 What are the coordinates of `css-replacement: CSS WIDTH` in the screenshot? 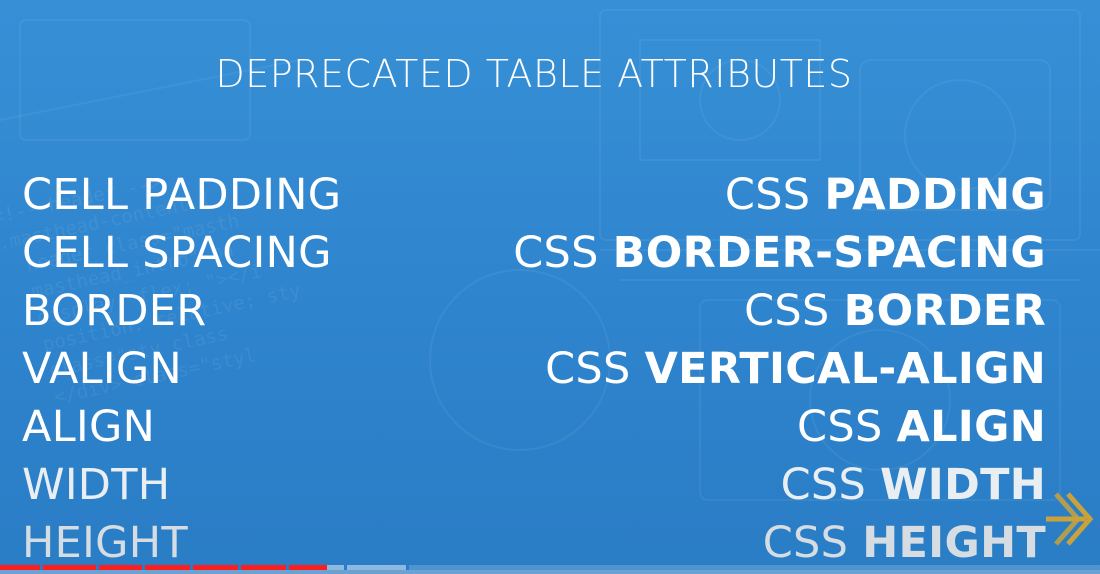 It's located at (779, 485).